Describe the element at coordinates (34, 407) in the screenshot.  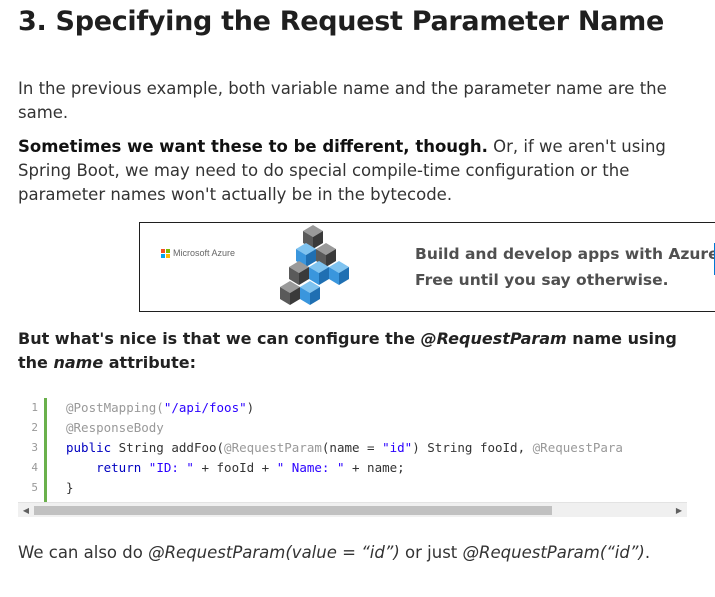
I see `line-number: 1` at that location.